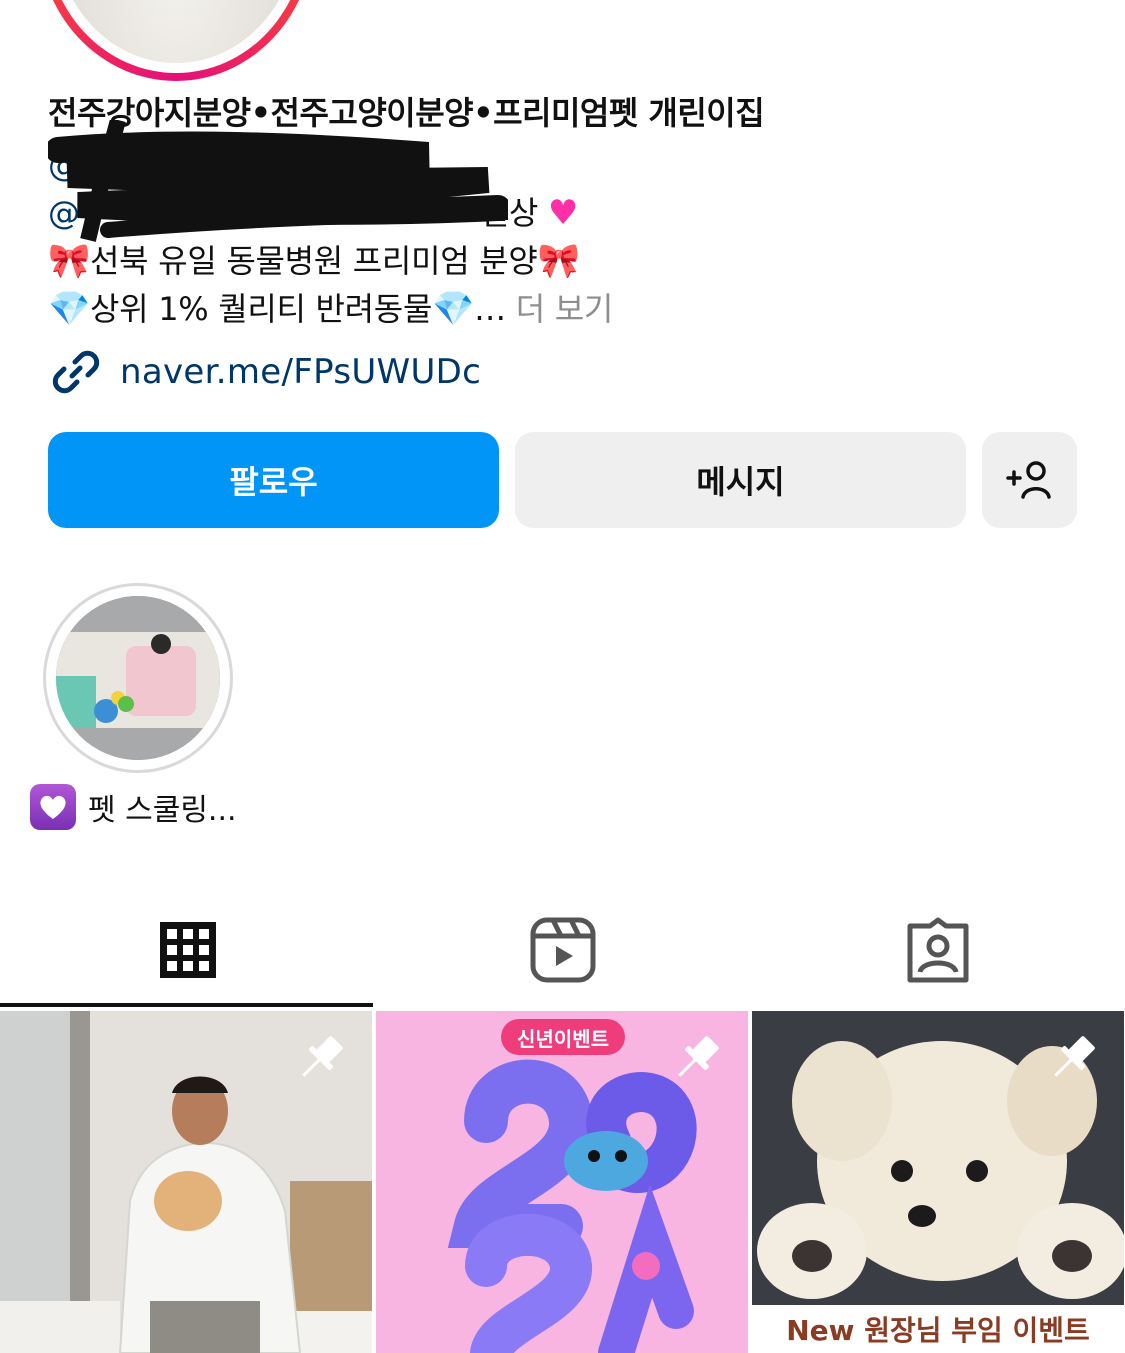  What do you see at coordinates (186, 1005) in the screenshot?
I see `active-tab-indicator` at bounding box center [186, 1005].